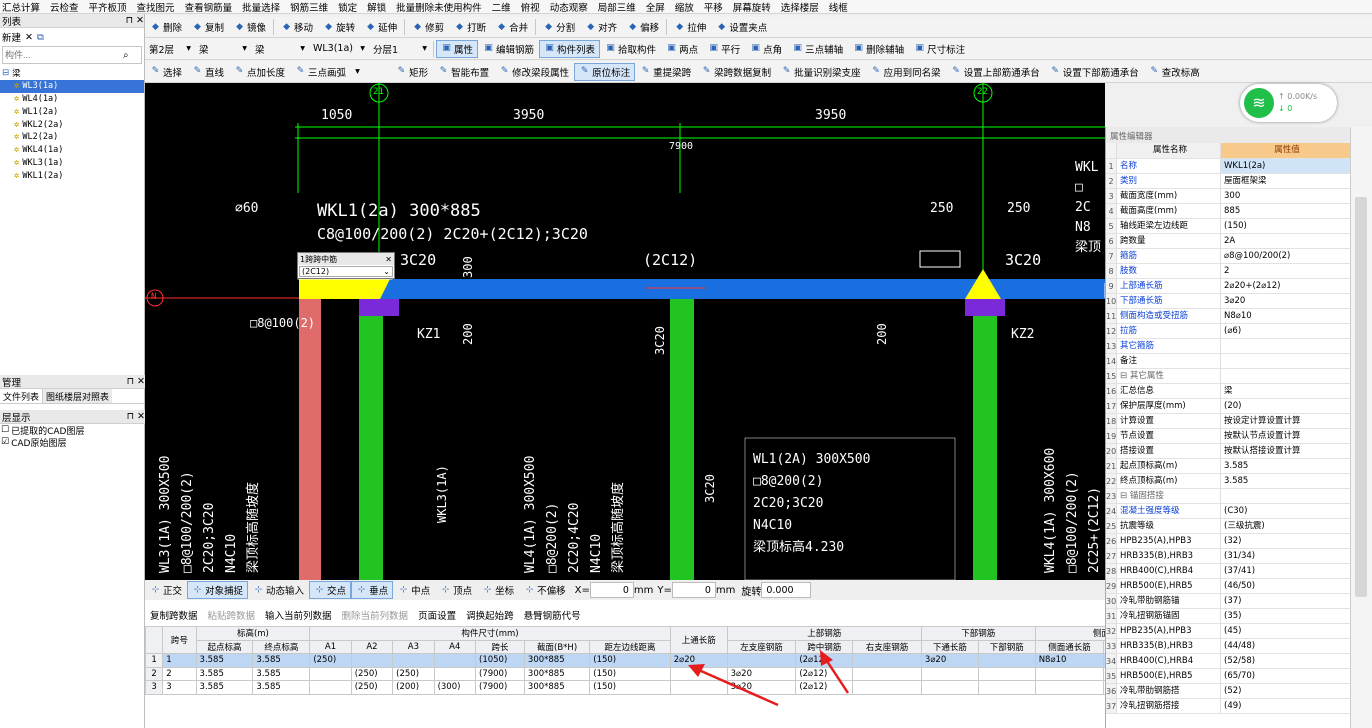  Describe the element at coordinates (995, 72) in the screenshot. I see `draw-button: ✎ 设置上部筋通承台` at that location.